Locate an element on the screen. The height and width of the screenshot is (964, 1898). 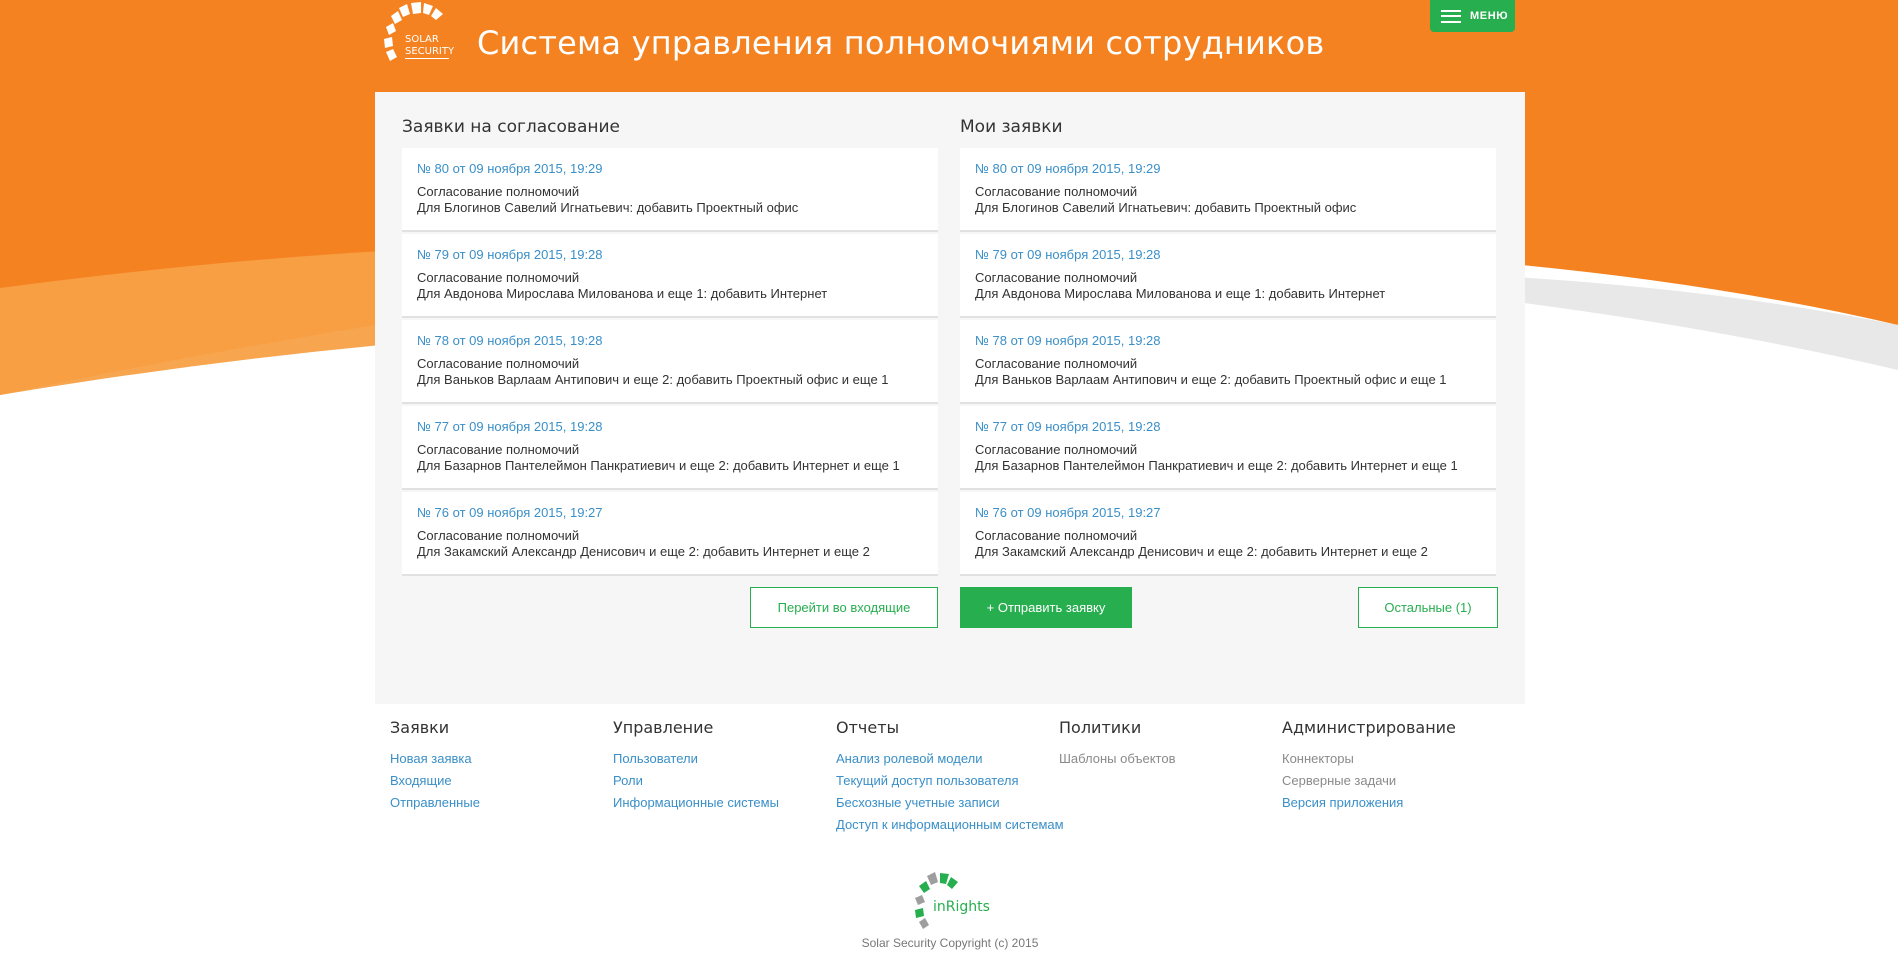
footer-link-server-tasks: Серверные задачи is located at coordinates (1392, 781).